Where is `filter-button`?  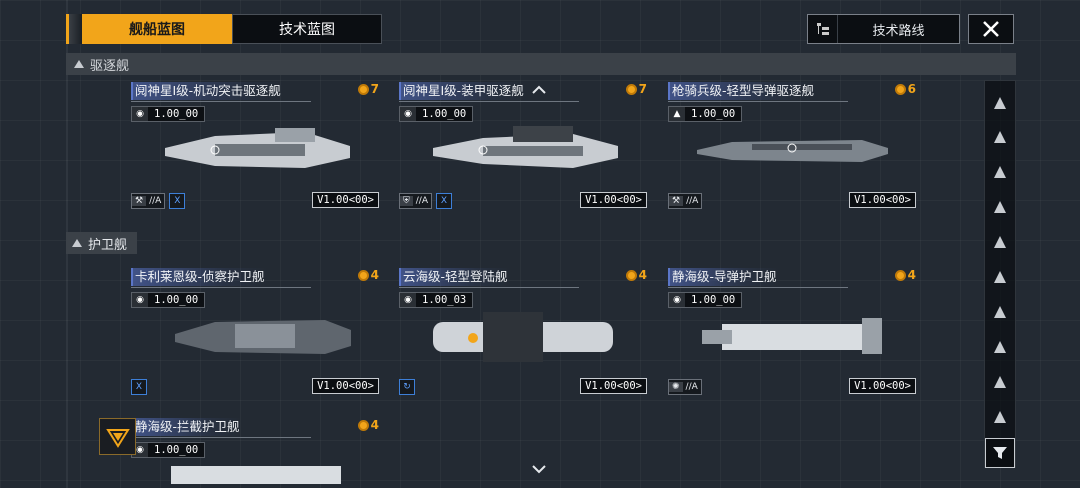
filter-button is located at coordinates (1000, 453).